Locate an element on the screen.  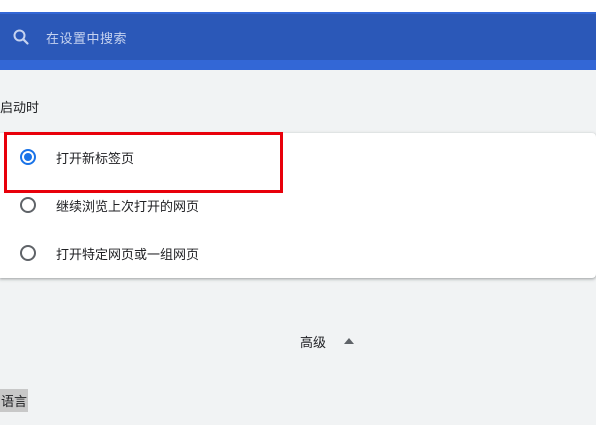
search-bar: 在设置中搜索 is located at coordinates (298, 37).